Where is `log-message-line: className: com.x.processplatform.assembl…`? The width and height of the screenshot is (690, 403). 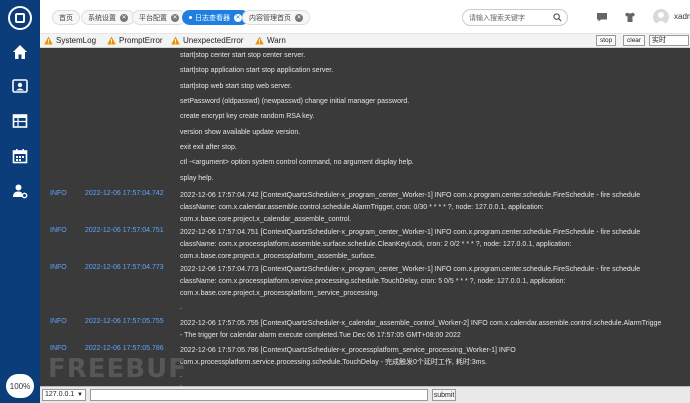 log-message-line: className: com.x.processplatform.assembl… is located at coordinates (376, 244).